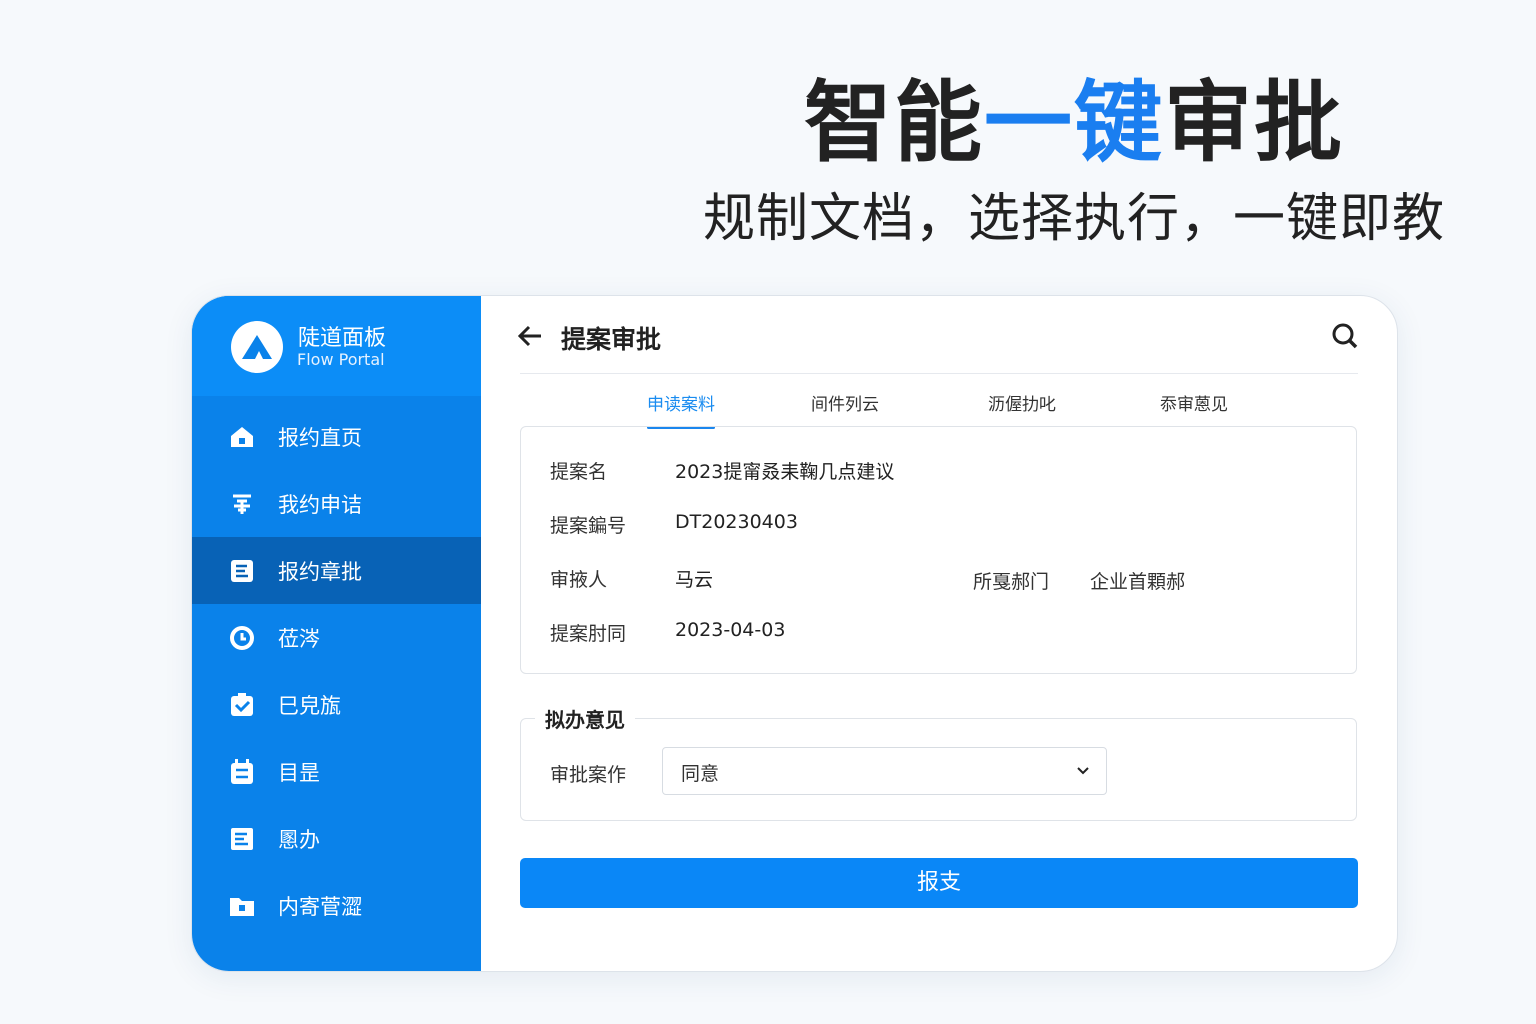 The width and height of the screenshot is (1536, 1024). I want to click on field-department: 所戛郝门 企业首顆郝, so click(1079, 580).